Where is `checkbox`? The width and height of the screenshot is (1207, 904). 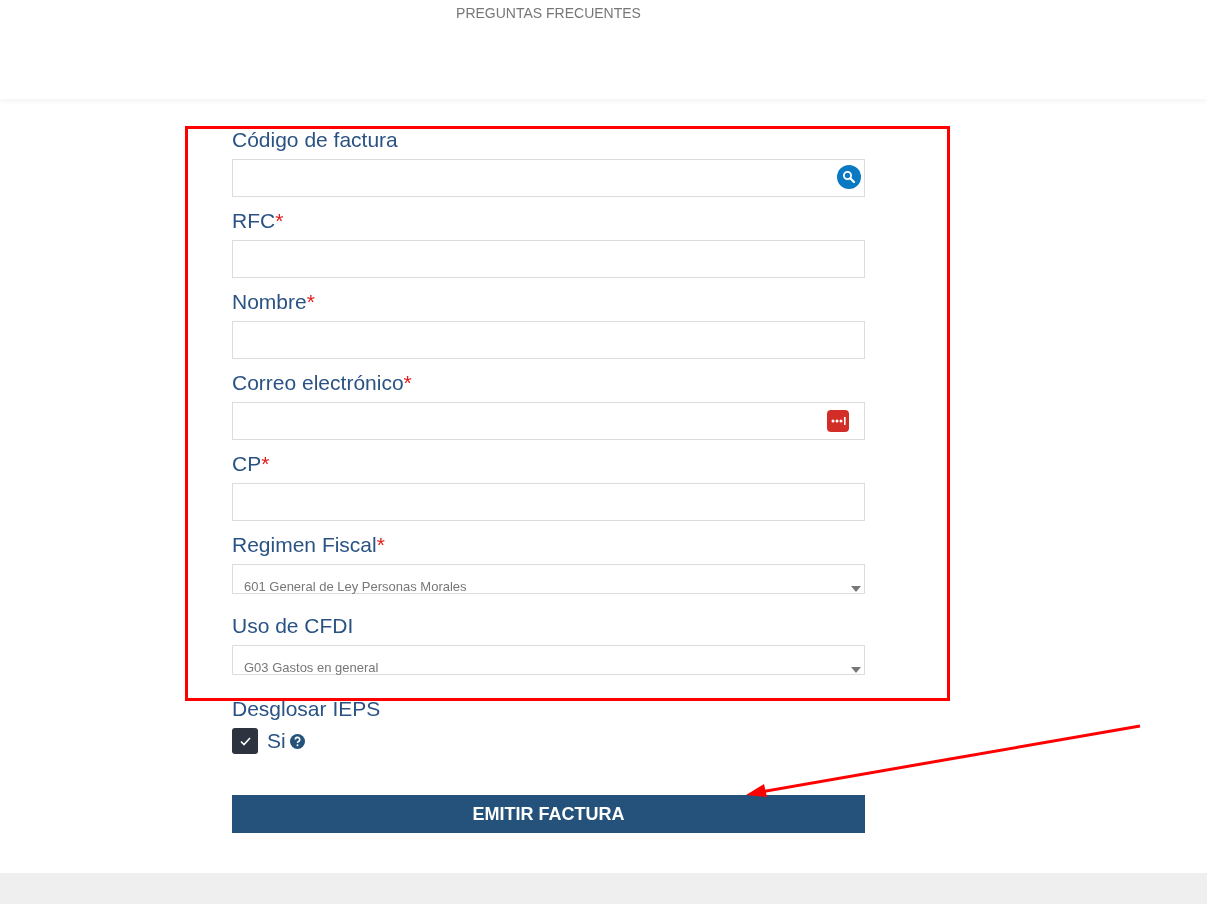 checkbox is located at coordinates (245, 741).